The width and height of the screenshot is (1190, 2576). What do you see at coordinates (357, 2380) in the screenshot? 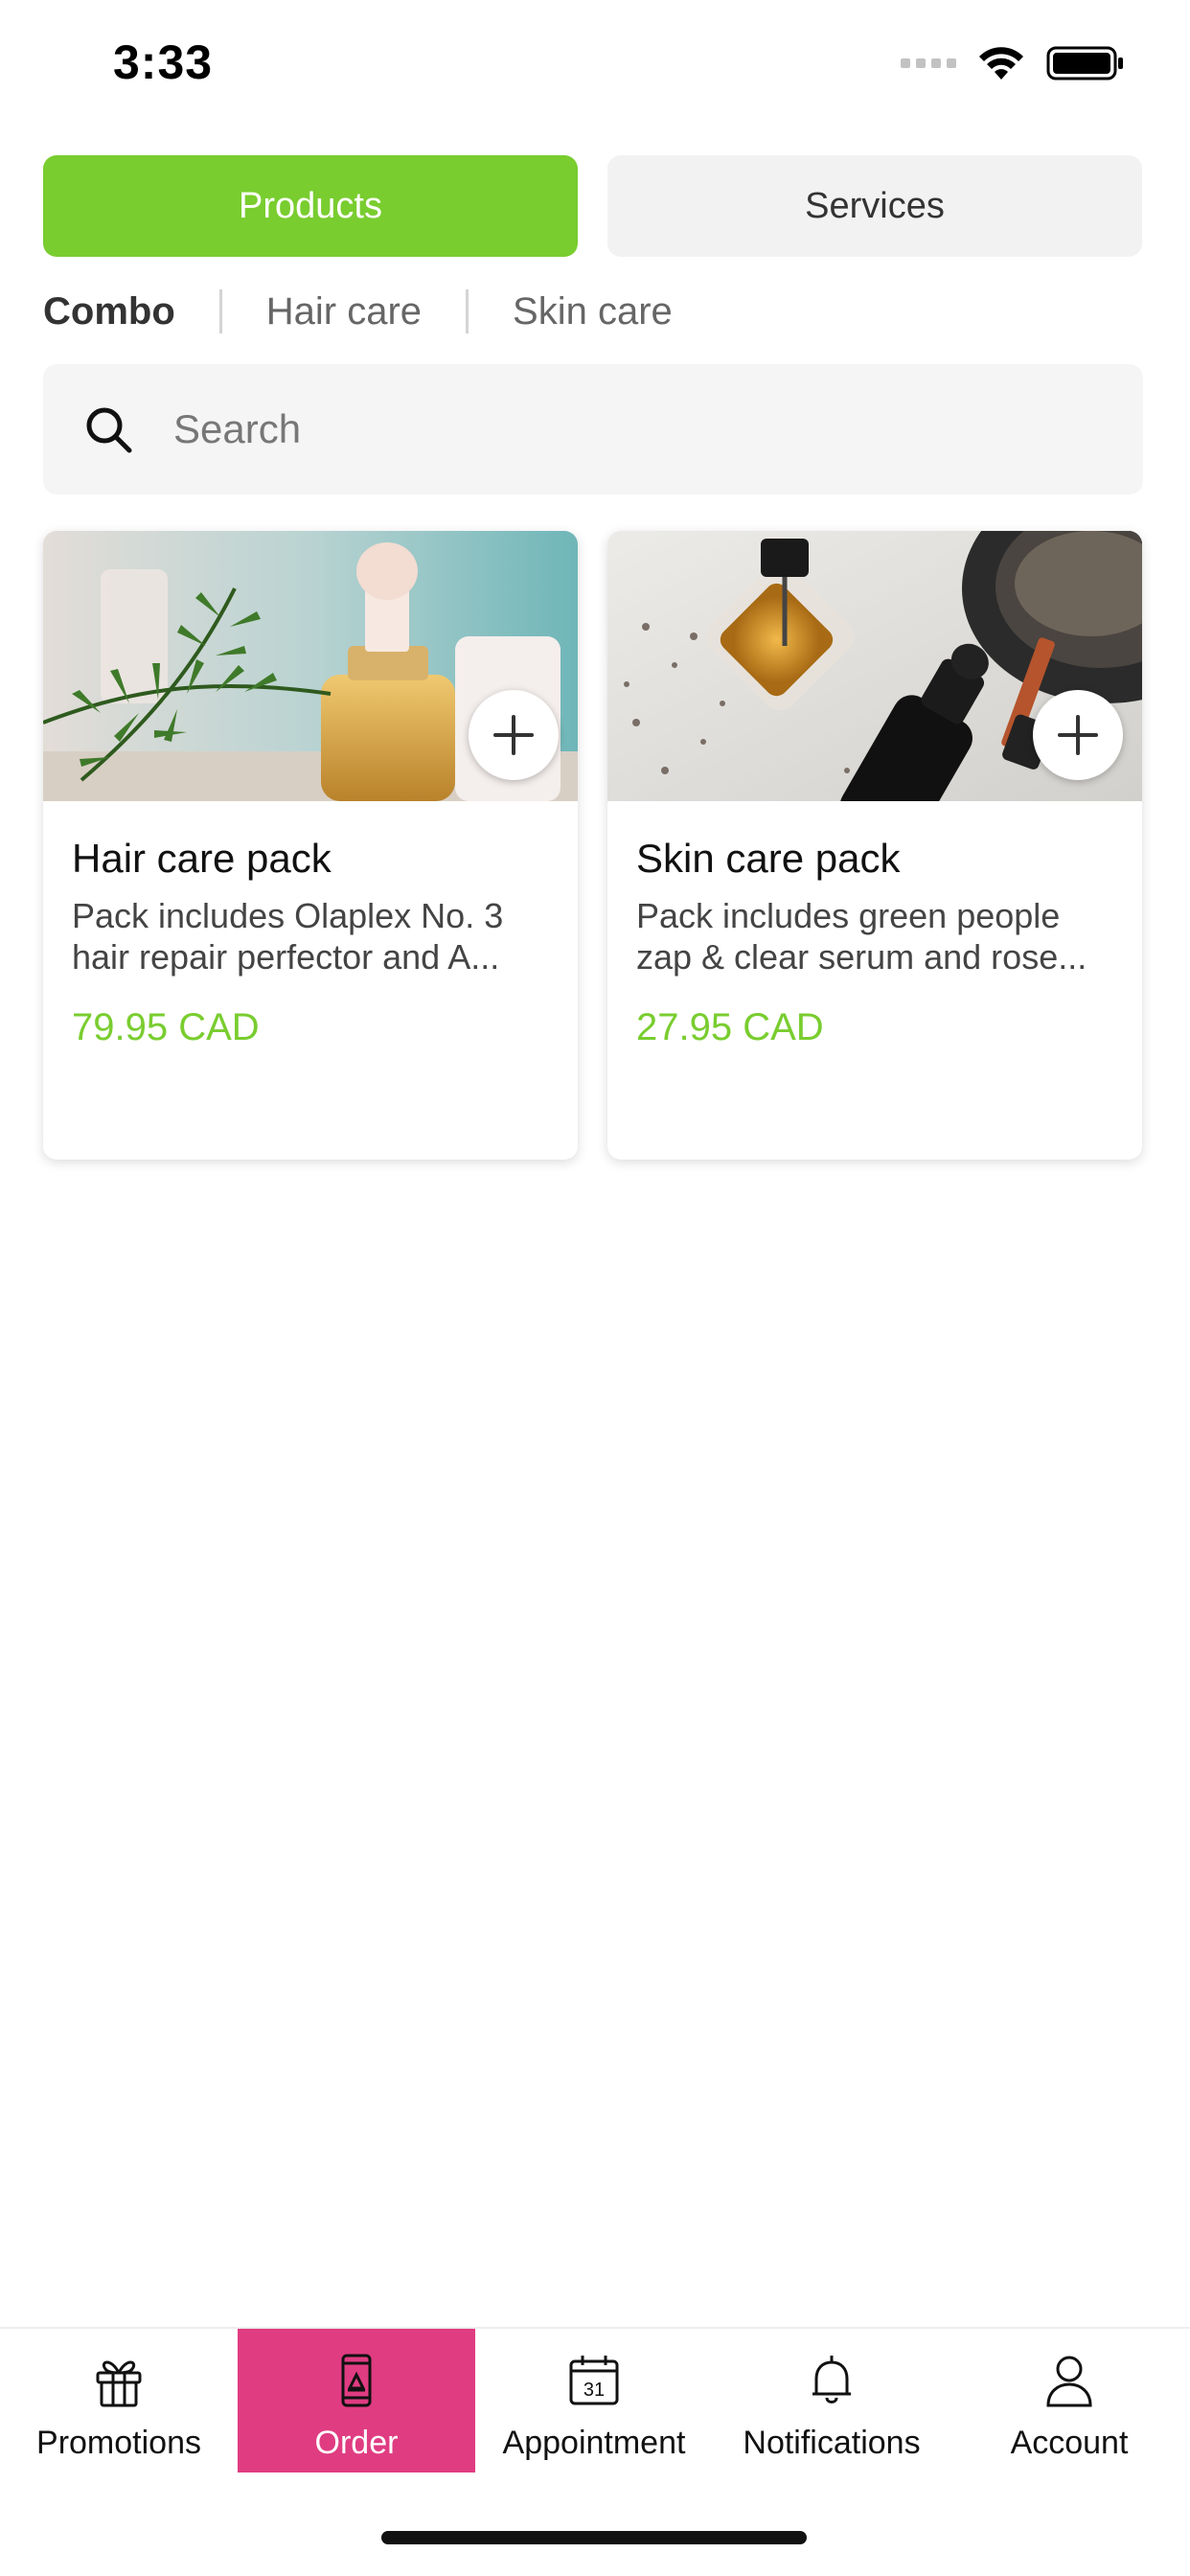
I see `phone-order-icon` at bounding box center [357, 2380].